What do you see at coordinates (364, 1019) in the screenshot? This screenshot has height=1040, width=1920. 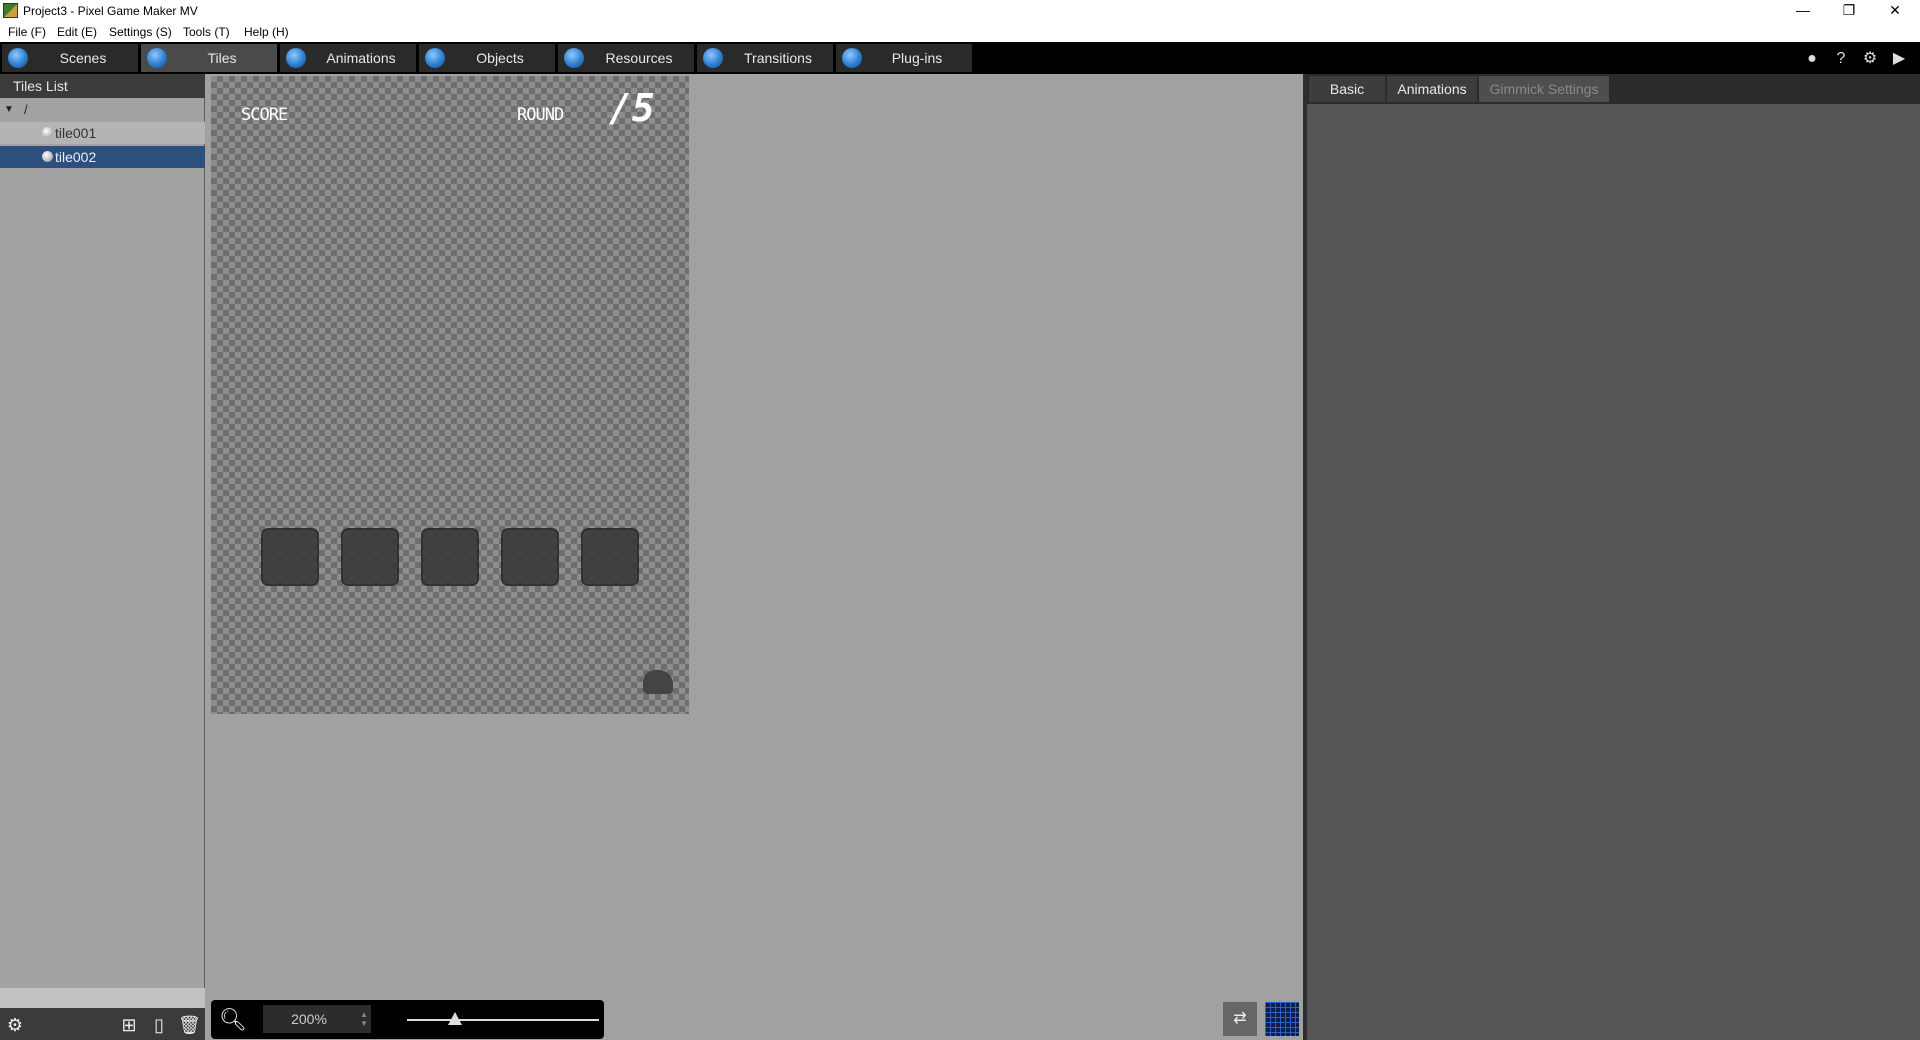 I see `zoom-spinner-icon: ▲ ▼` at bounding box center [364, 1019].